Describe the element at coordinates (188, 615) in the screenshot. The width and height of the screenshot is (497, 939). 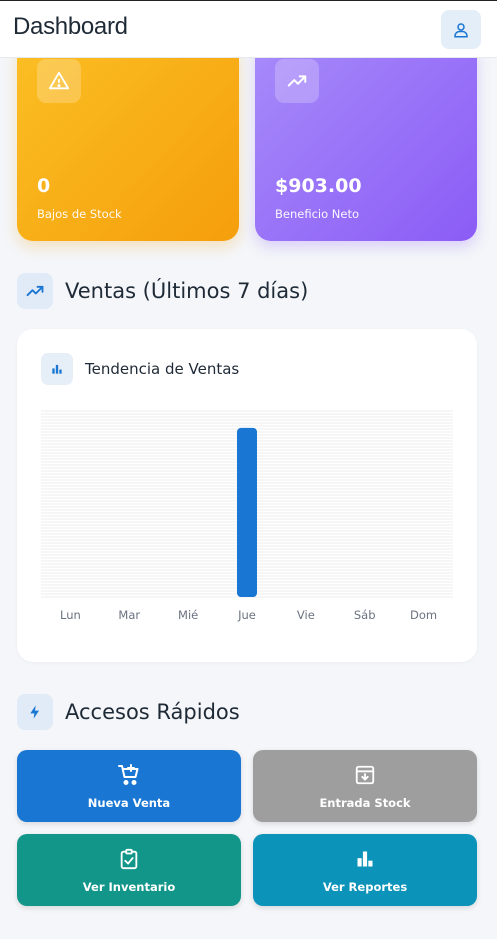
I see `chart-tick-label-2: Mié` at that location.